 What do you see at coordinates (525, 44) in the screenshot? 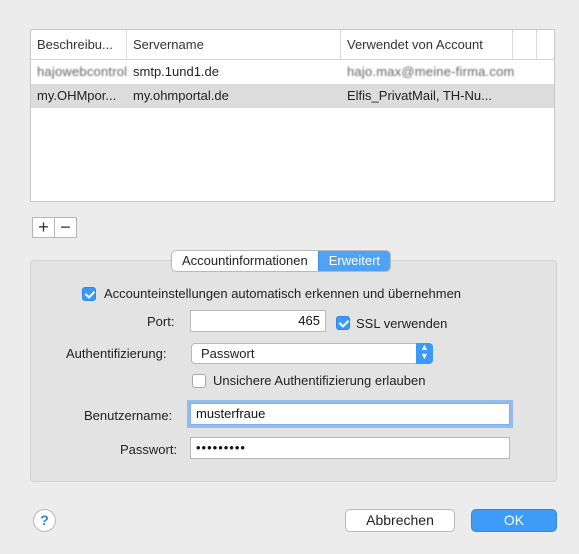
I see `column-header-spacer` at bounding box center [525, 44].